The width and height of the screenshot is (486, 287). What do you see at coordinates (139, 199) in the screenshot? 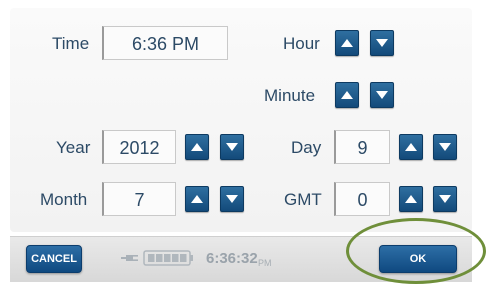
I see `month-field: 7` at bounding box center [139, 199].